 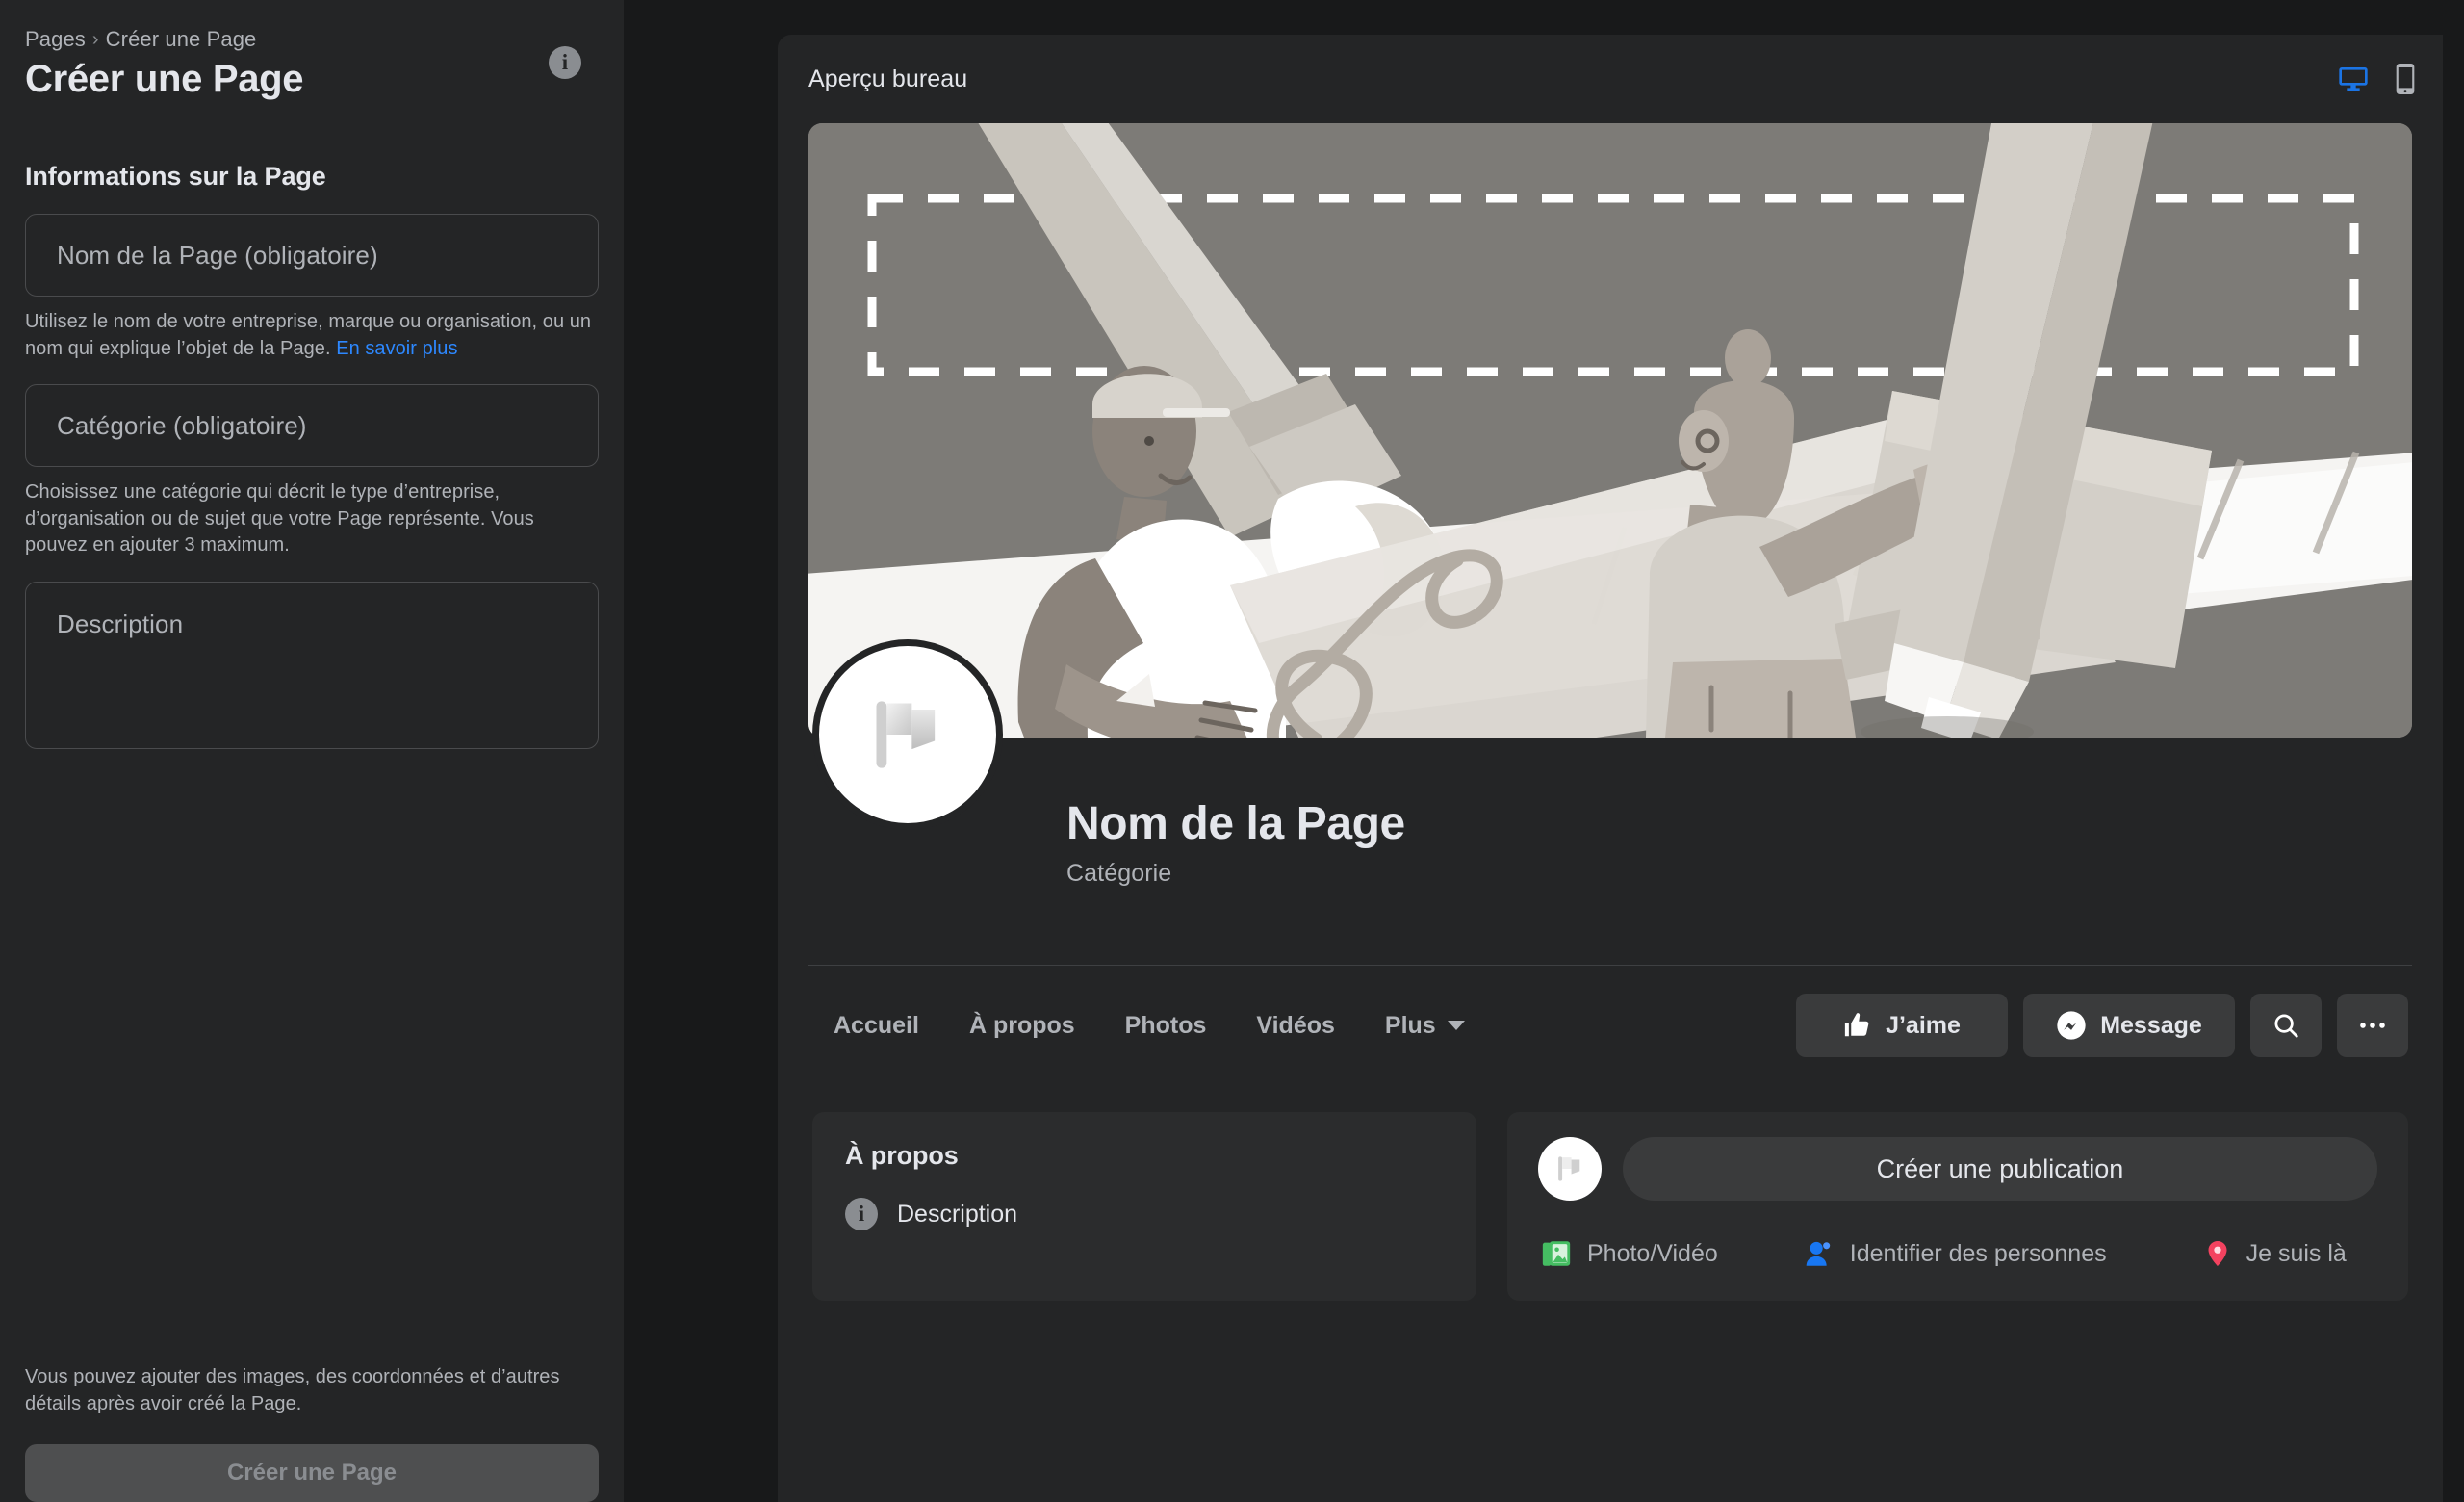 What do you see at coordinates (2376, 79) in the screenshot?
I see `device-toggle` at bounding box center [2376, 79].